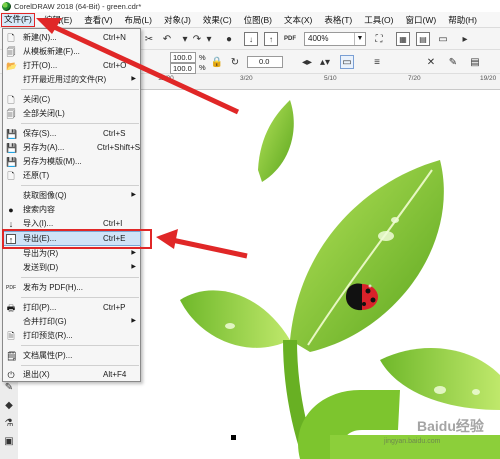  Describe the element at coordinates (450, 426) in the screenshot. I see `baidu-watermark: Baidu经验` at that location.